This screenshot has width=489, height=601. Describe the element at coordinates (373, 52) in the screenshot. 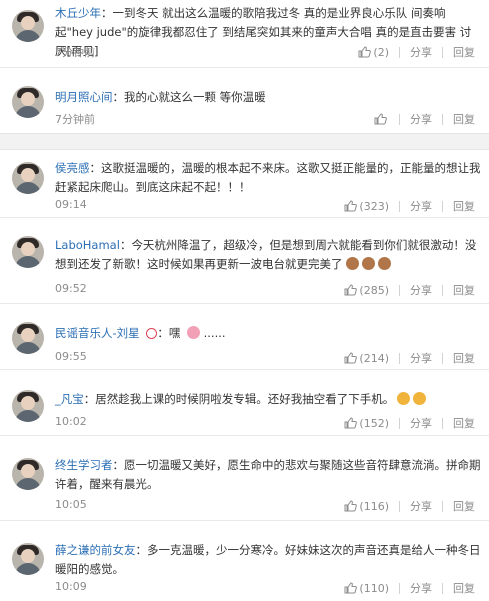

I see `like-button: (2)` at that location.